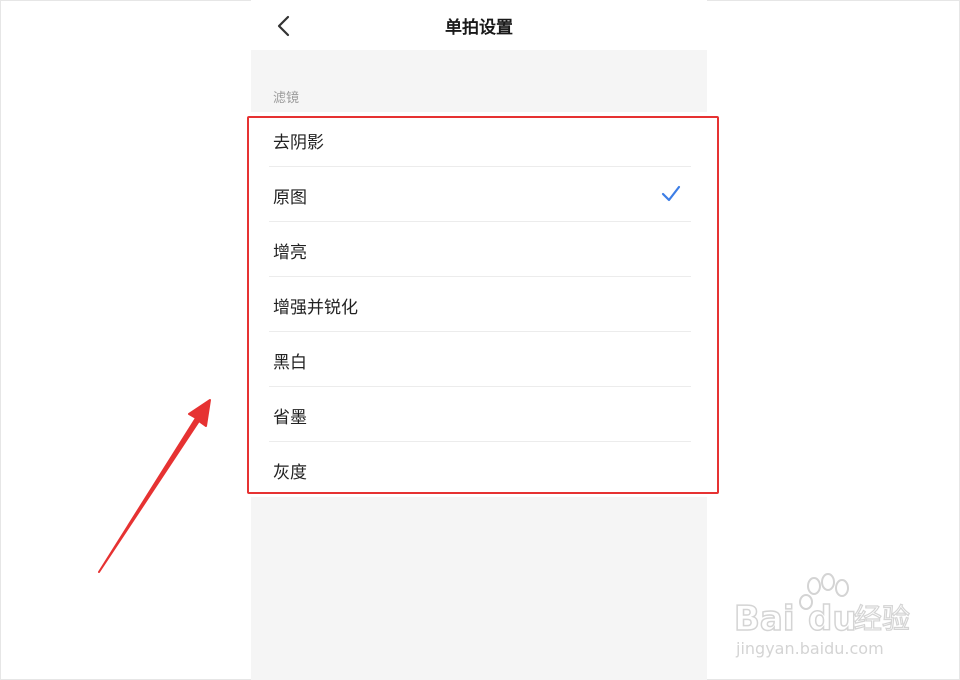 This screenshot has width=960, height=680. I want to click on filter-option-remove-shadow: 去阴影, so click(479, 139).